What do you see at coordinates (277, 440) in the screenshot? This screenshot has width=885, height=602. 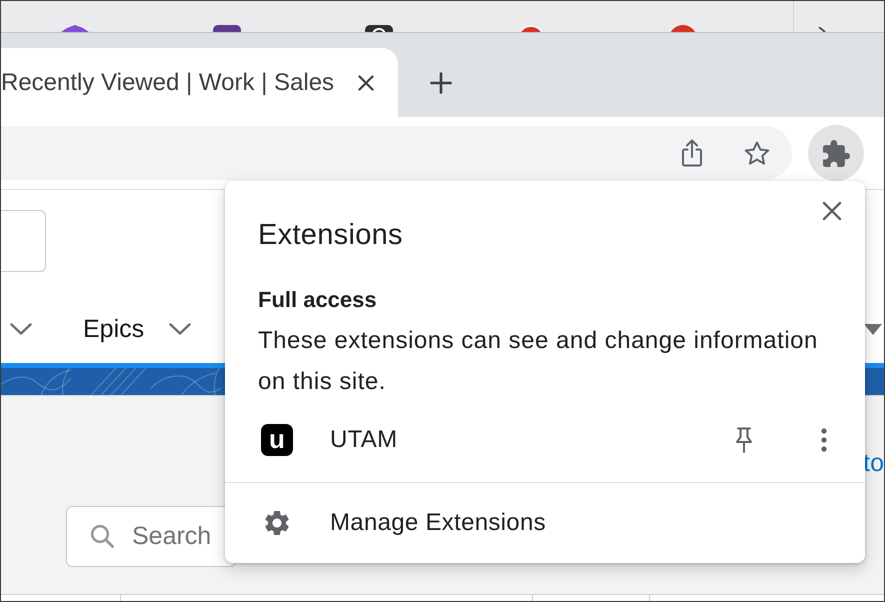 I see `extension-logo: u` at bounding box center [277, 440].